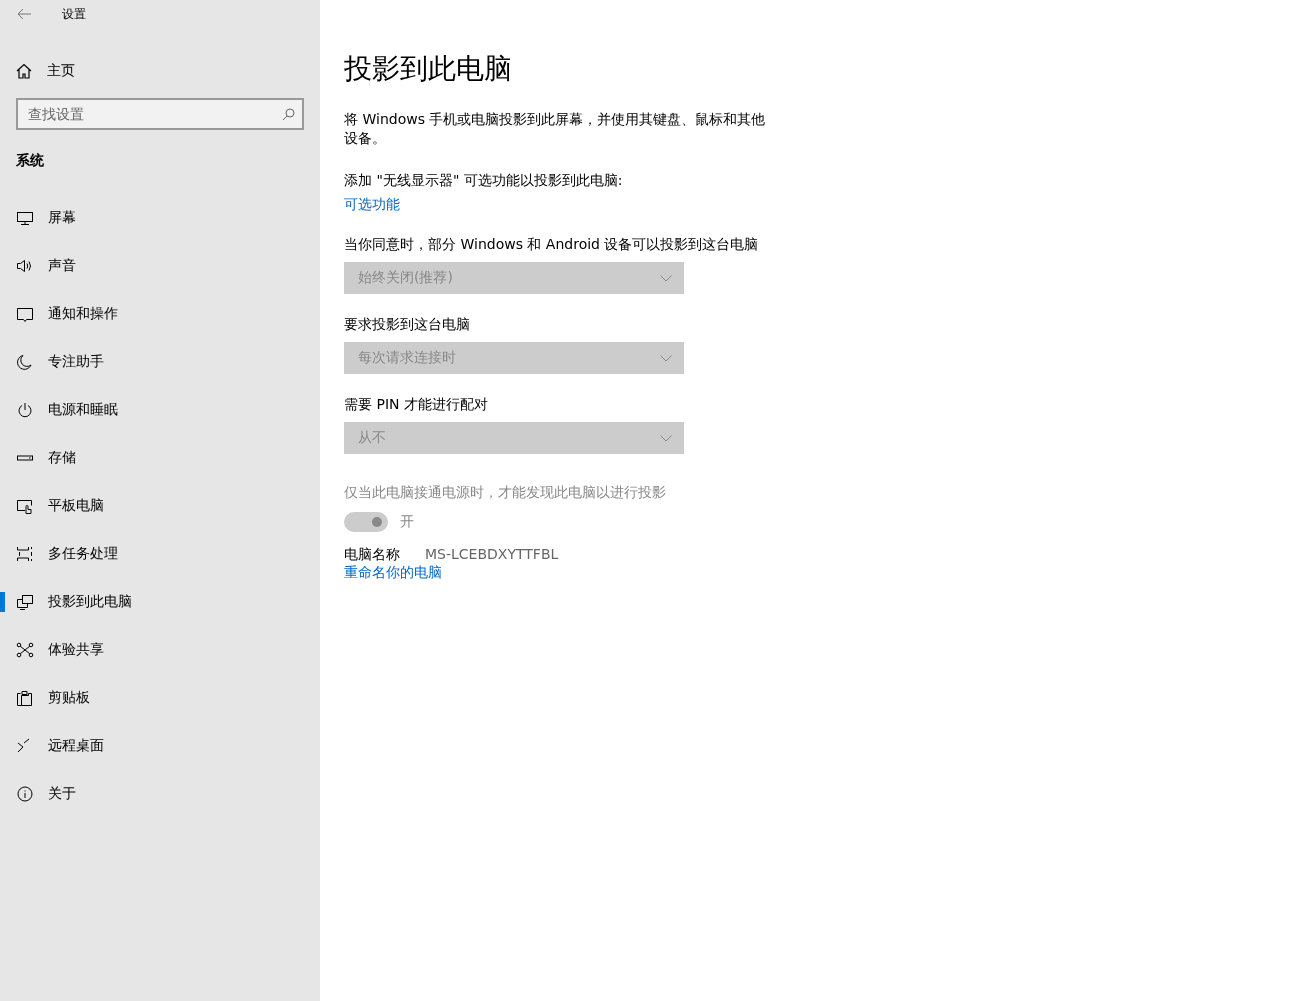 This screenshot has height=1001, width=1290. Describe the element at coordinates (160, 458) in the screenshot. I see `sidebar-item: 存储` at that location.